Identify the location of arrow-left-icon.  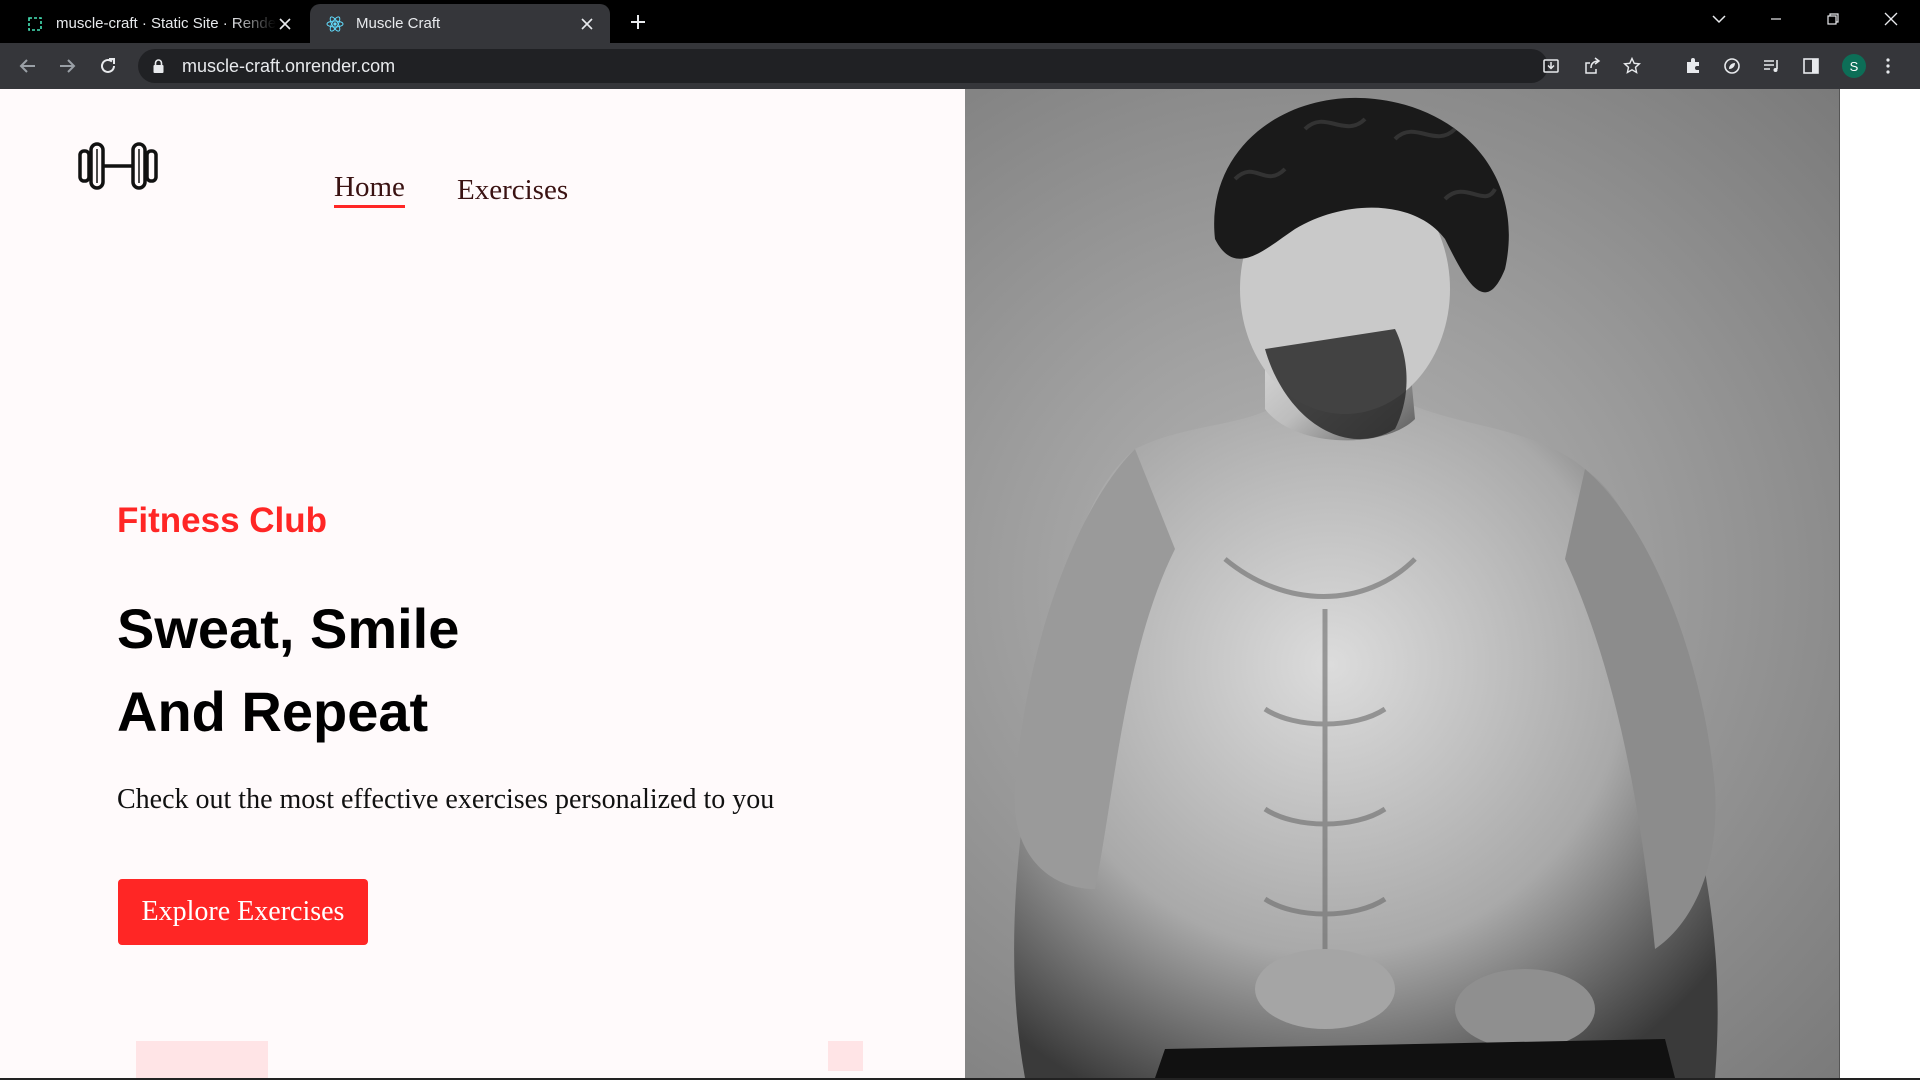
(27, 66).